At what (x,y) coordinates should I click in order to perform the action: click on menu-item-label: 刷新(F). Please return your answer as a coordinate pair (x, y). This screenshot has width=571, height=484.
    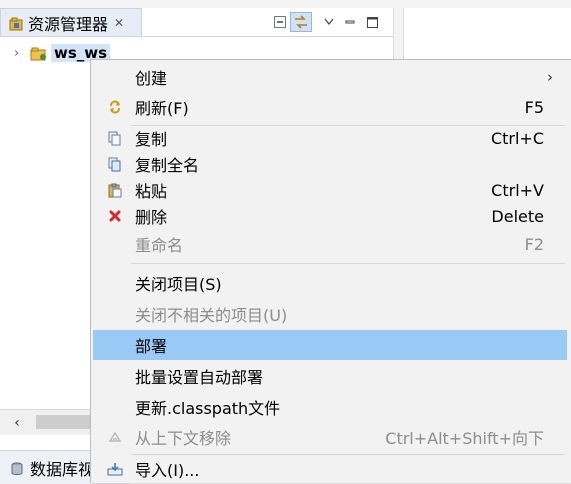
    Looking at the image, I should click on (162, 108).